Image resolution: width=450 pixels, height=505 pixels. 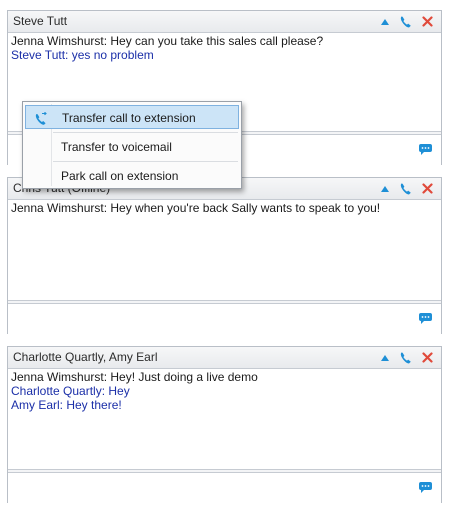 What do you see at coordinates (66, 405) in the screenshot?
I see `message-line: Amy Earl: Hey there!` at bounding box center [66, 405].